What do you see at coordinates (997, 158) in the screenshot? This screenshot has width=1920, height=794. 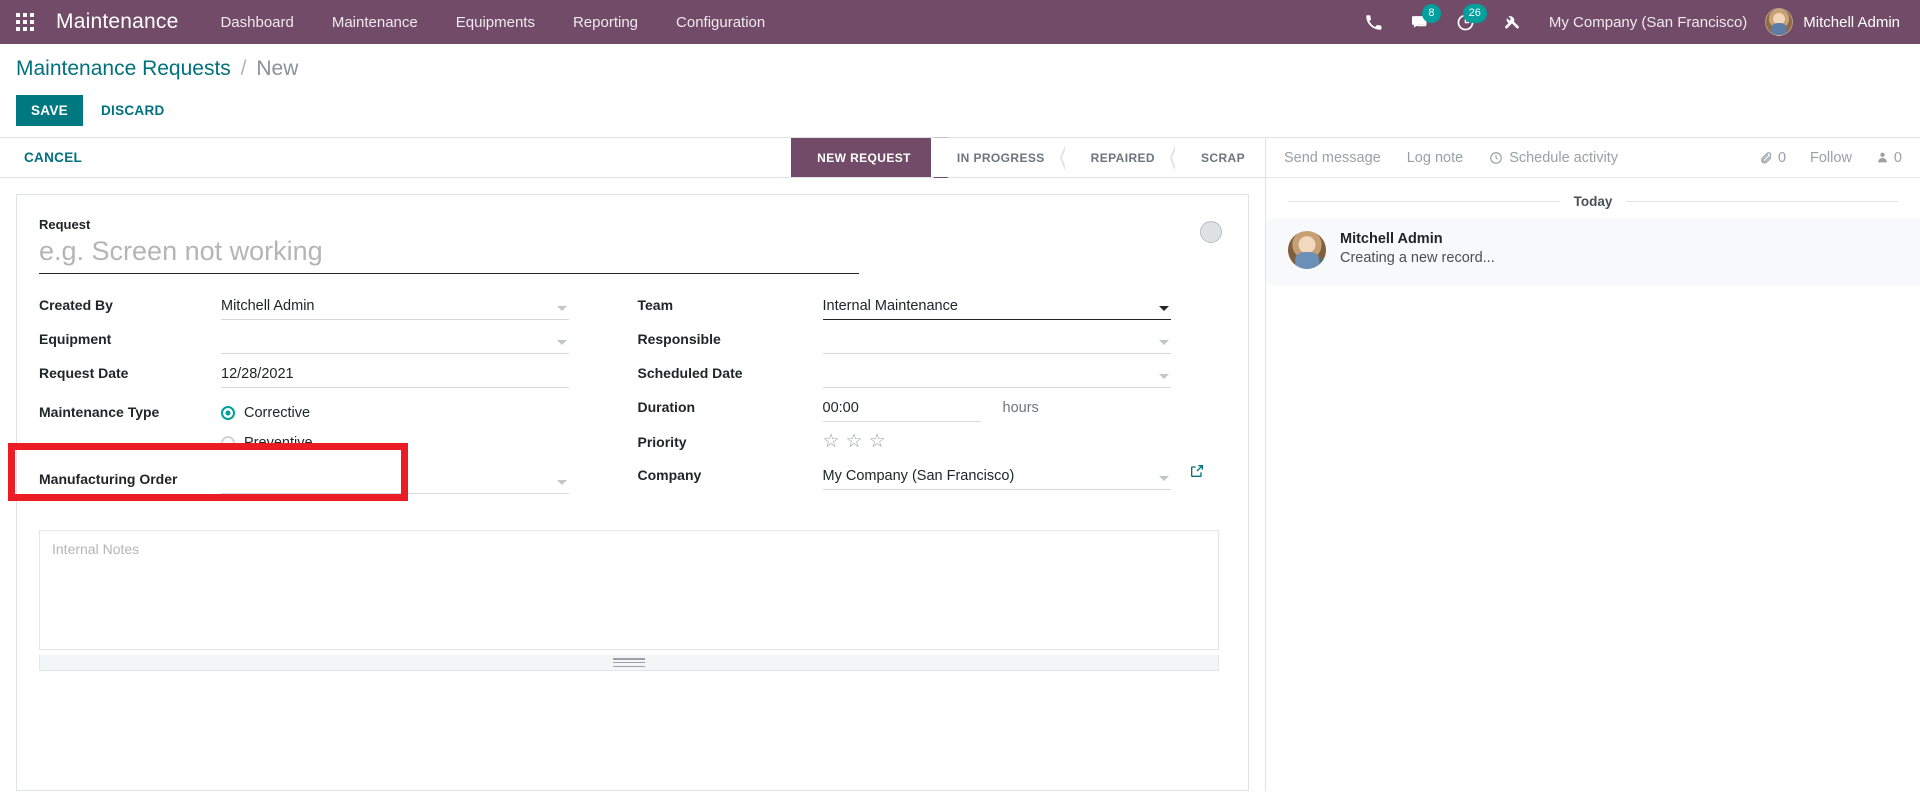 I see `stage-in-progress: IN PROGRESS` at bounding box center [997, 158].